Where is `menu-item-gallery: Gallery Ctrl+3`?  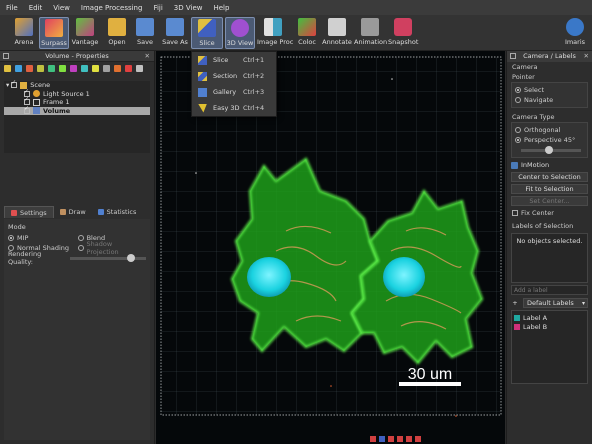 menu-item-gallery: Gallery Ctrl+3 is located at coordinates (234, 92).